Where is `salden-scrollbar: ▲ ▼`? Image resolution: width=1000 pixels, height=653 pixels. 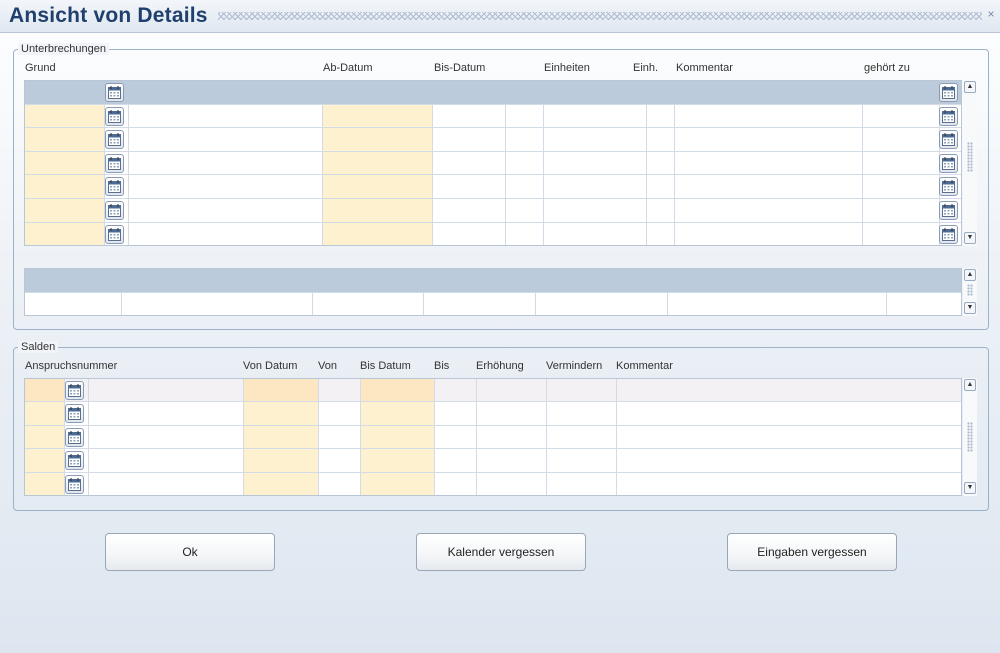 salden-scrollbar: ▲ ▼ is located at coordinates (970, 437).